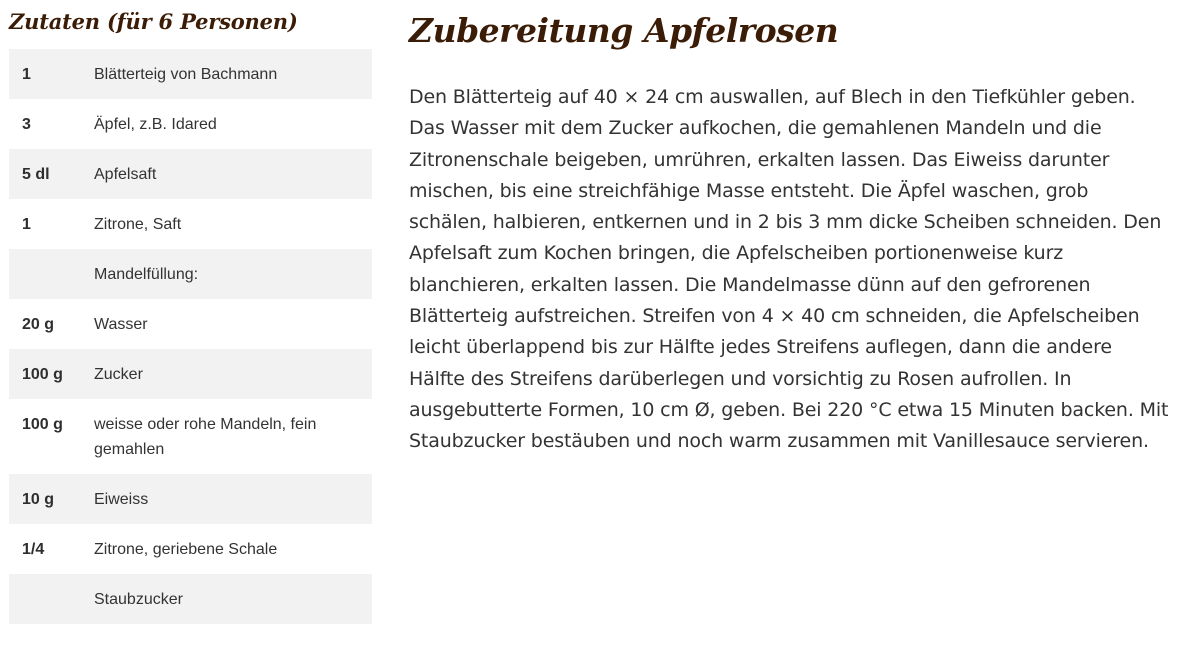 The height and width of the screenshot is (655, 1182). Describe the element at coordinates (233, 74) in the screenshot. I see `ingredient-name: Blätterteig von Bachmann` at that location.